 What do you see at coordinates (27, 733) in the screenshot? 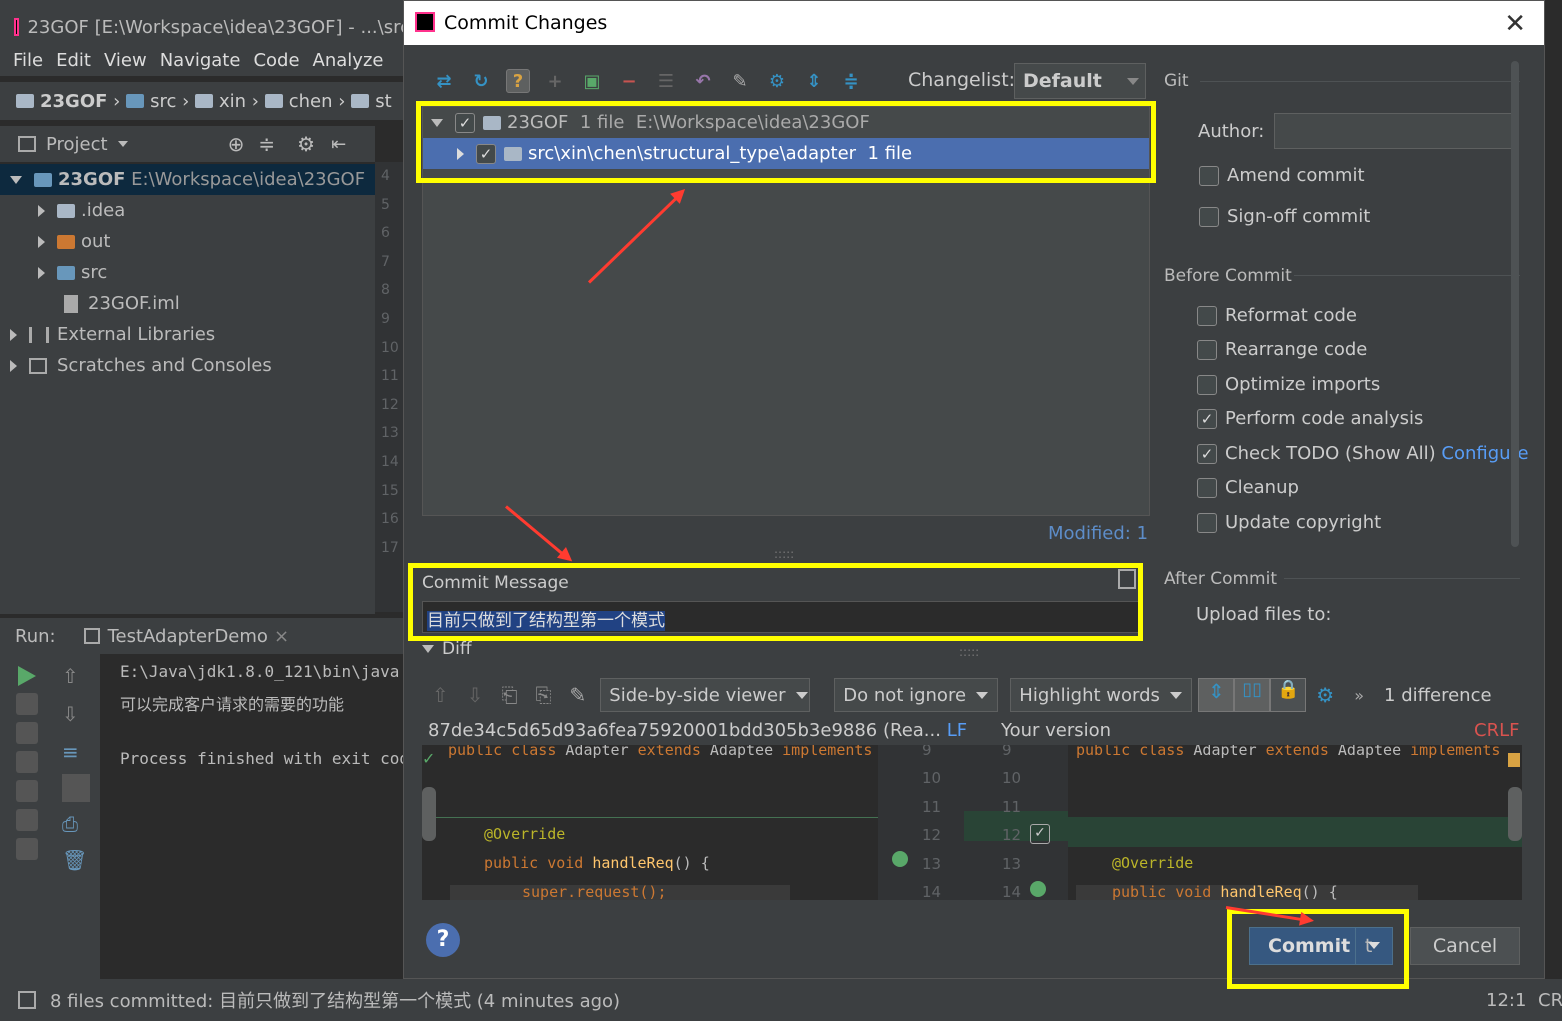
I see `pause-icon` at bounding box center [27, 733].